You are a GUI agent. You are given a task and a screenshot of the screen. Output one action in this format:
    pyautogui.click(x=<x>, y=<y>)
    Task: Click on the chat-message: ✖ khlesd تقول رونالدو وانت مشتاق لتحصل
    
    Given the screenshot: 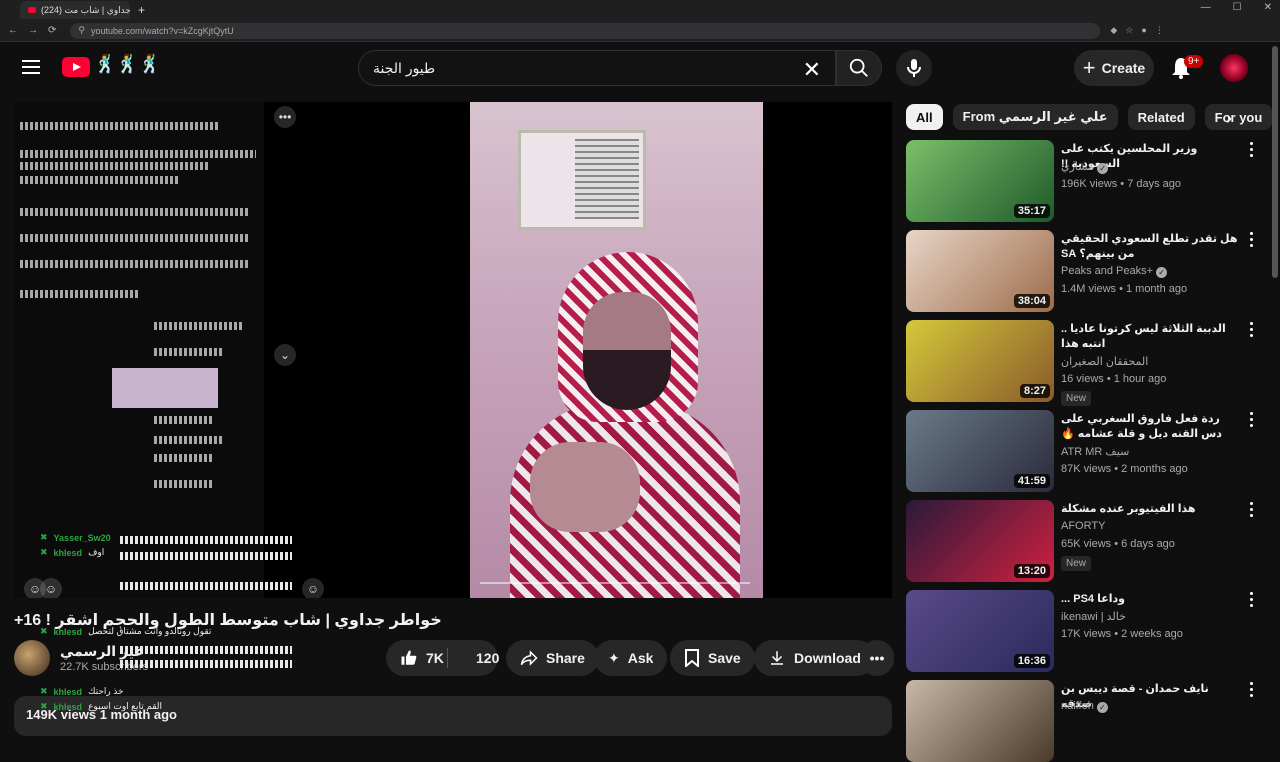 What is the action you would take?
    pyautogui.click(x=126, y=631)
    